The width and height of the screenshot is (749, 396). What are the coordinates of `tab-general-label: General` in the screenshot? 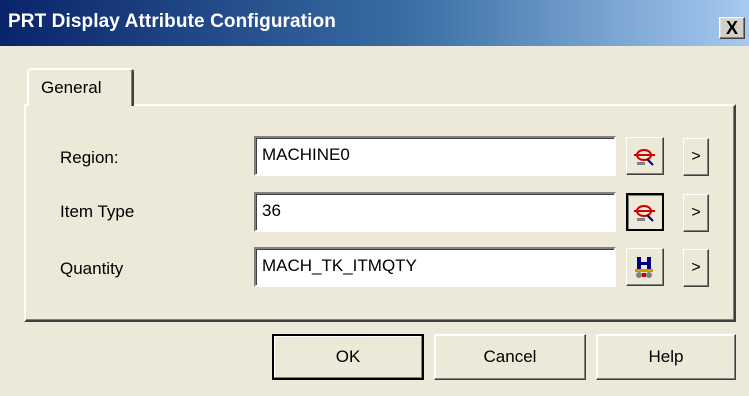 It's located at (71, 87).